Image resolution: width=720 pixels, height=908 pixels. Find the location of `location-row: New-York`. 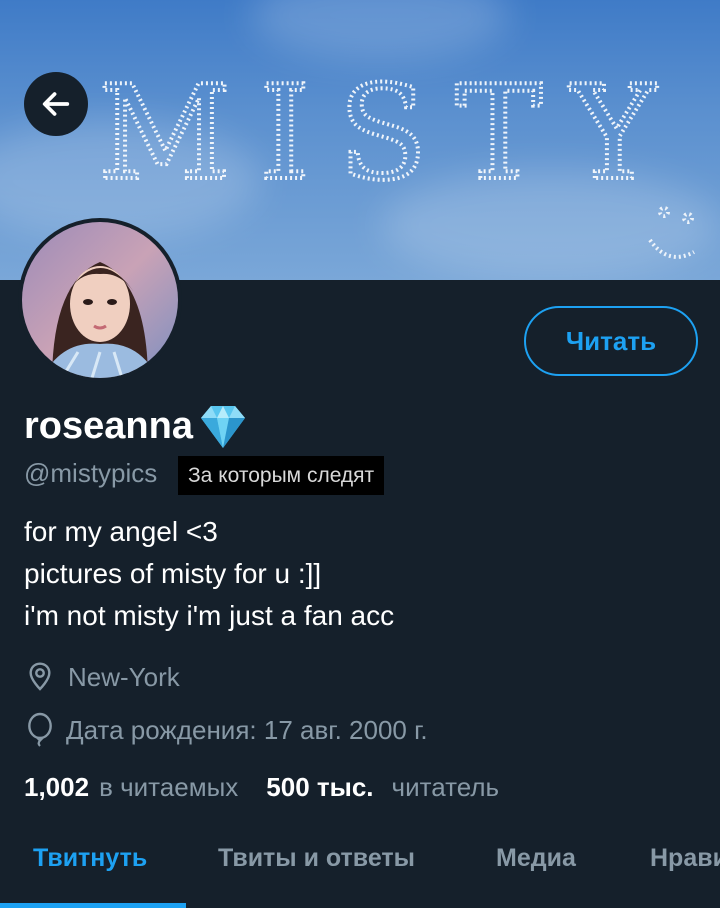

location-row: New-York is located at coordinates (102, 677).